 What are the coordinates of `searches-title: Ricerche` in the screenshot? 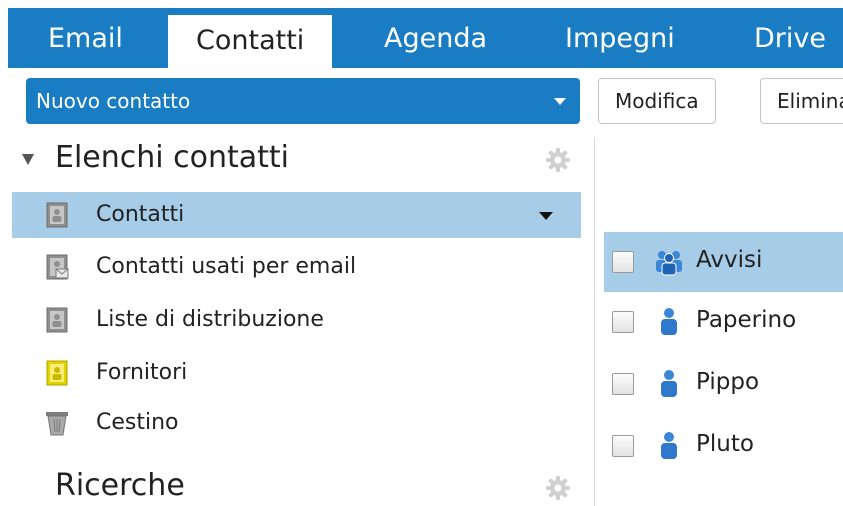 It's located at (120, 485).